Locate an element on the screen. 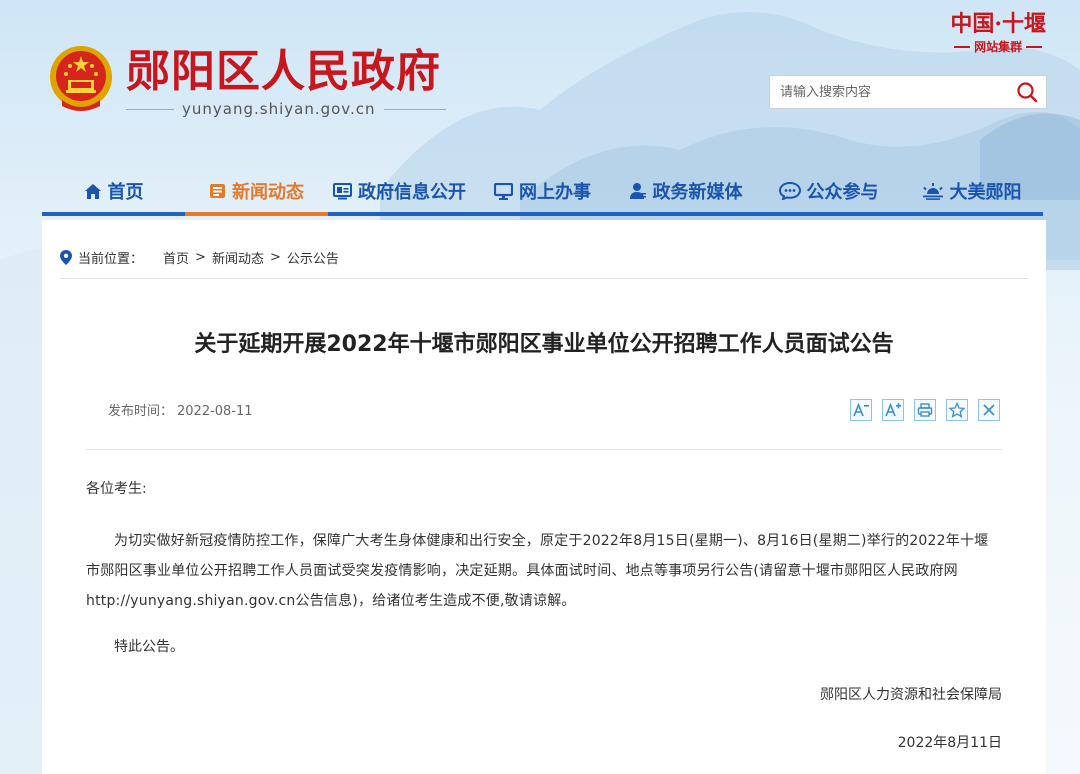 Image resolution: width=1080 pixels, height=774 pixels. nav-item-label: 网上办事 is located at coordinates (555, 192).